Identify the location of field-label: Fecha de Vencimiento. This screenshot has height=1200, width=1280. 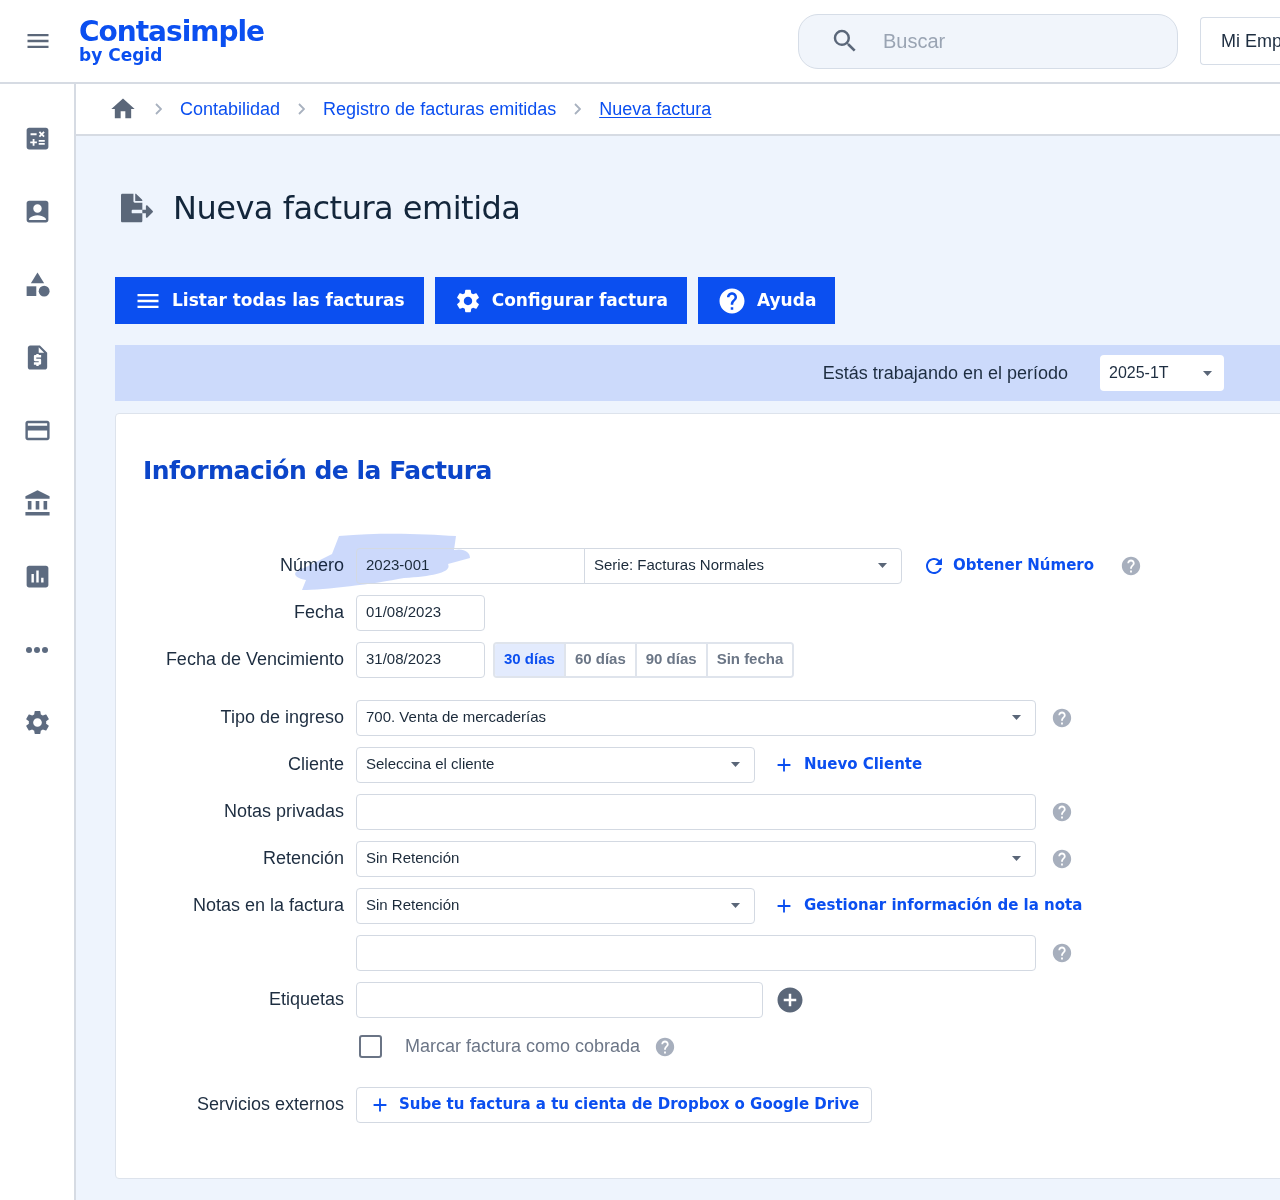
(254, 659).